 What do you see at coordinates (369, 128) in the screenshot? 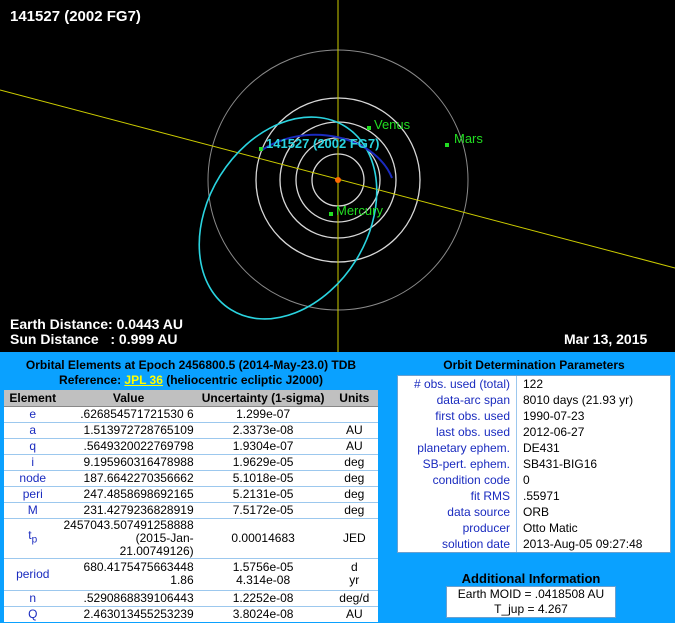
I see `venus-icon` at bounding box center [369, 128].